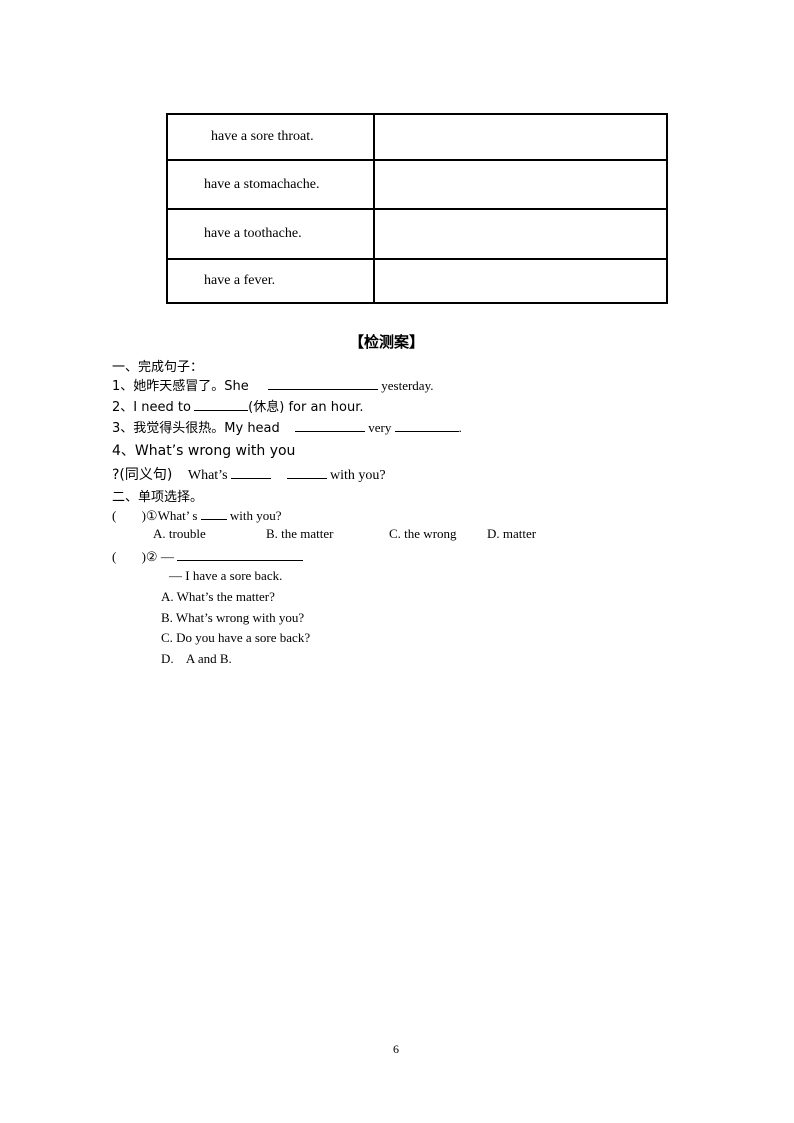 Image resolution: width=794 pixels, height=1123 pixels. What do you see at coordinates (142, 475) in the screenshot?
I see `q4-prefix: ?(同义句)` at bounding box center [142, 475].